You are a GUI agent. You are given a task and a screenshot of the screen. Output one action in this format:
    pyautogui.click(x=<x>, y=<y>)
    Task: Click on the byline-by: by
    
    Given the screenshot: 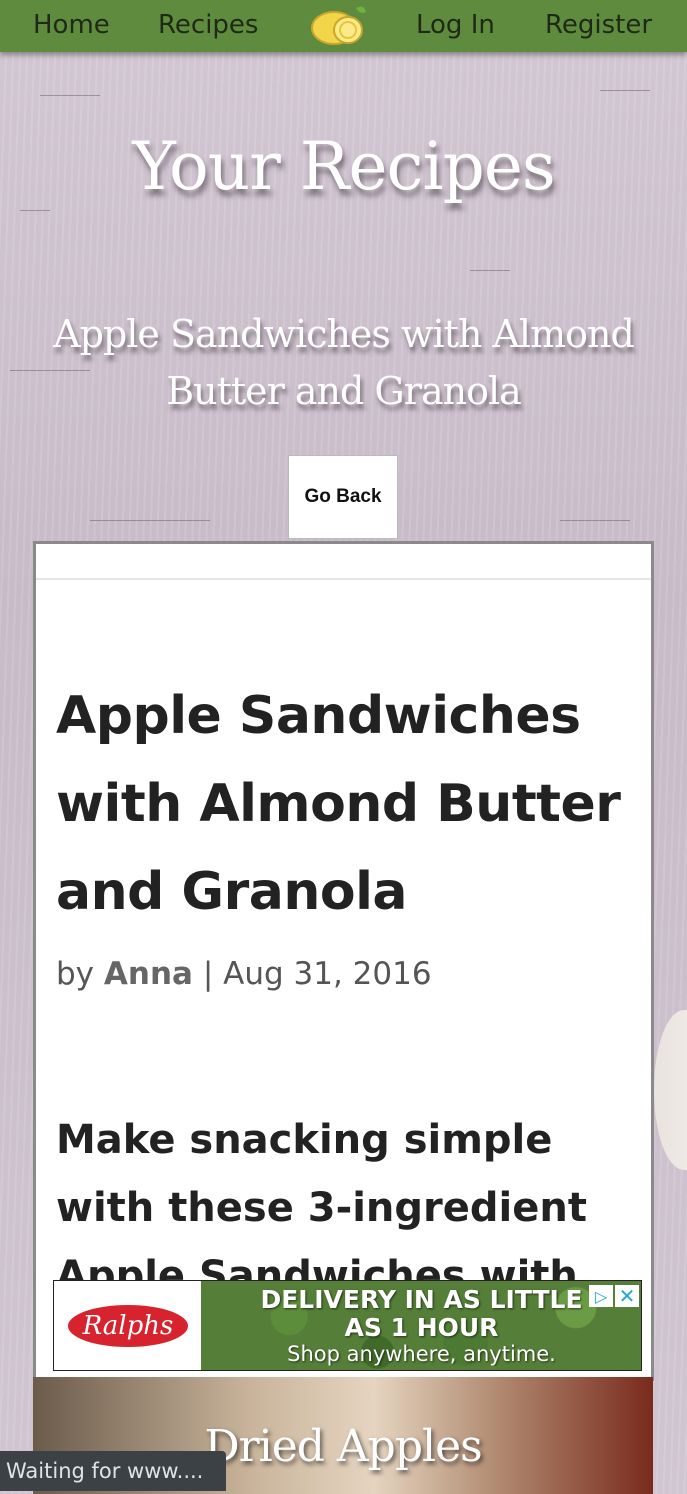 What is the action you would take?
    pyautogui.click(x=75, y=974)
    